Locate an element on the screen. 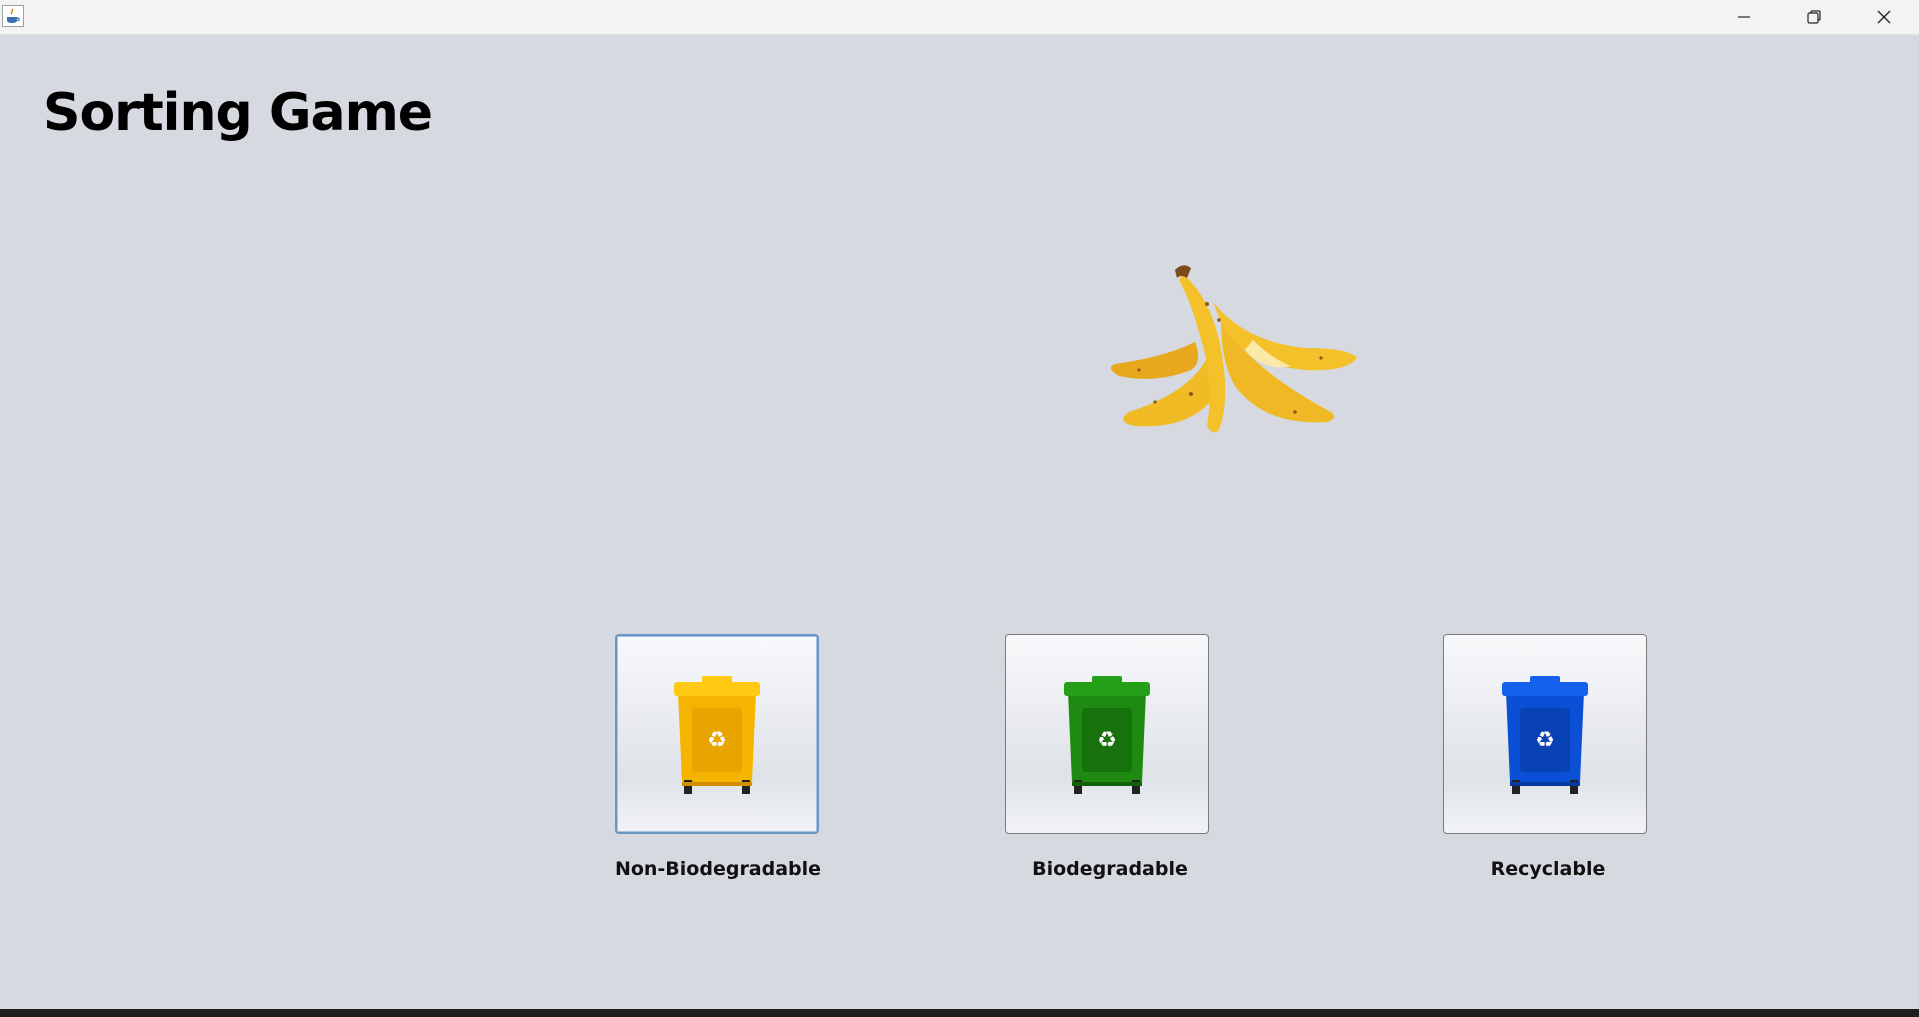  close-icon is located at coordinates (1884, 17).